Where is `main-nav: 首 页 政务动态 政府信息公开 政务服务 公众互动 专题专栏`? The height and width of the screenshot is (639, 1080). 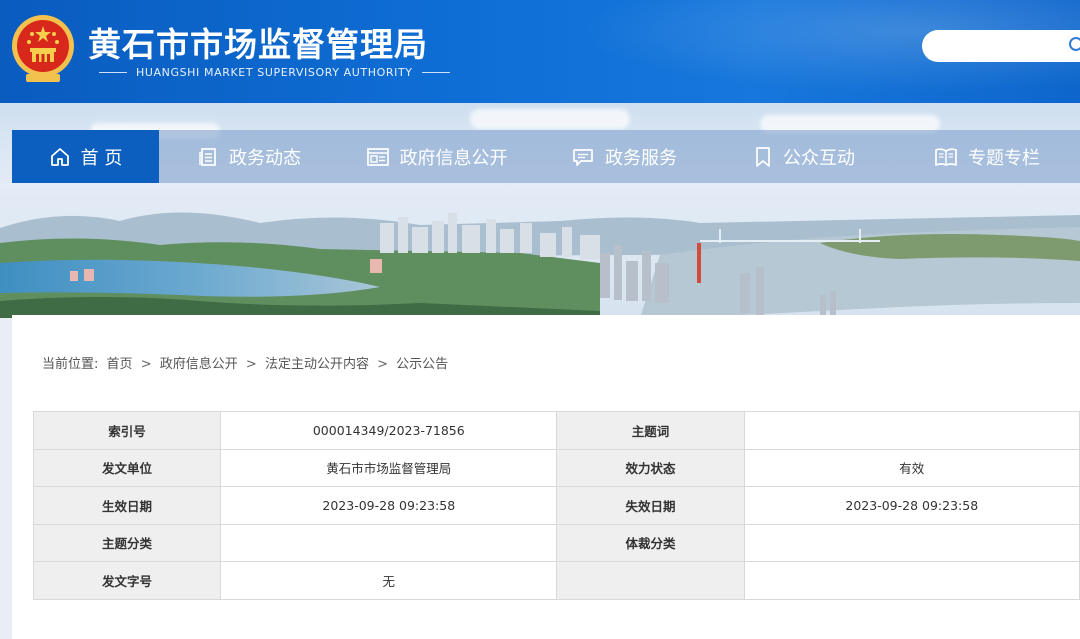
main-nav: 首 页 政务动态 政府信息公开 政务服务 公众互动 专题专栏 is located at coordinates (546, 156).